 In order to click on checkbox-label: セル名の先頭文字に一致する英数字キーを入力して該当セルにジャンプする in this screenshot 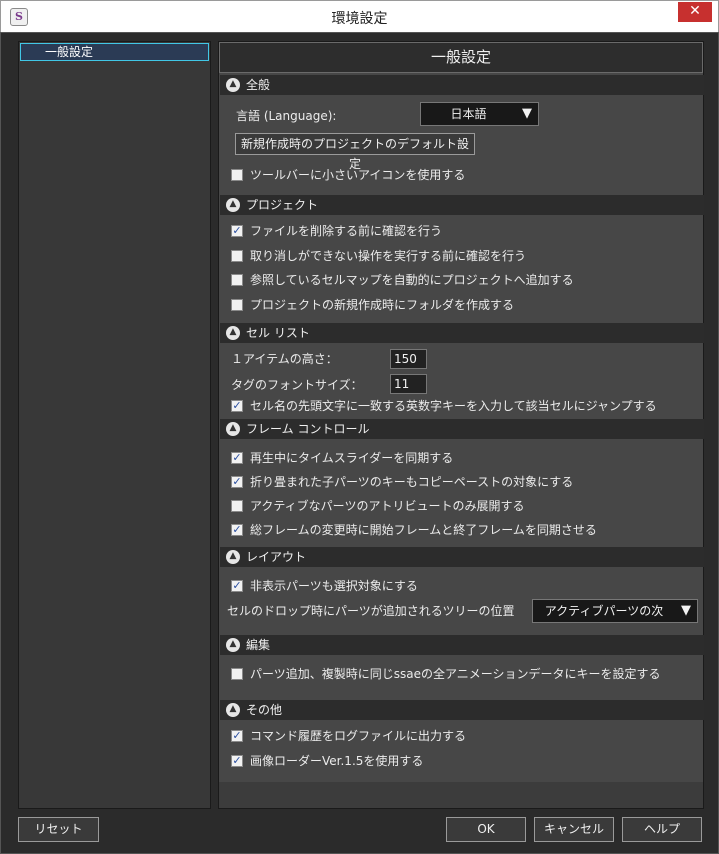, I will do `click(453, 406)`.